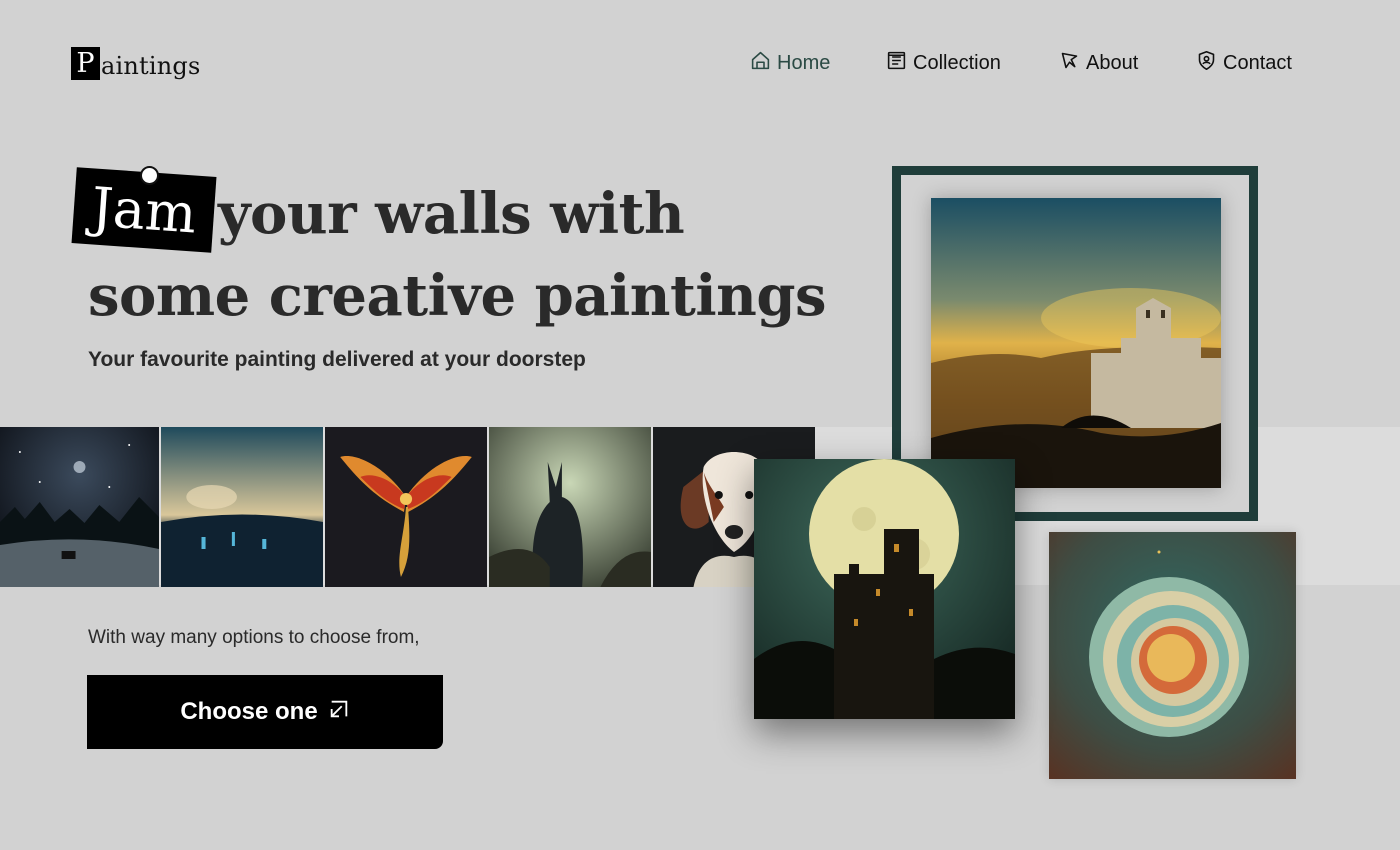 The width and height of the screenshot is (1400, 850). Describe the element at coordinates (1257, 63) in the screenshot. I see `nav-label-contact: Contact` at that location.